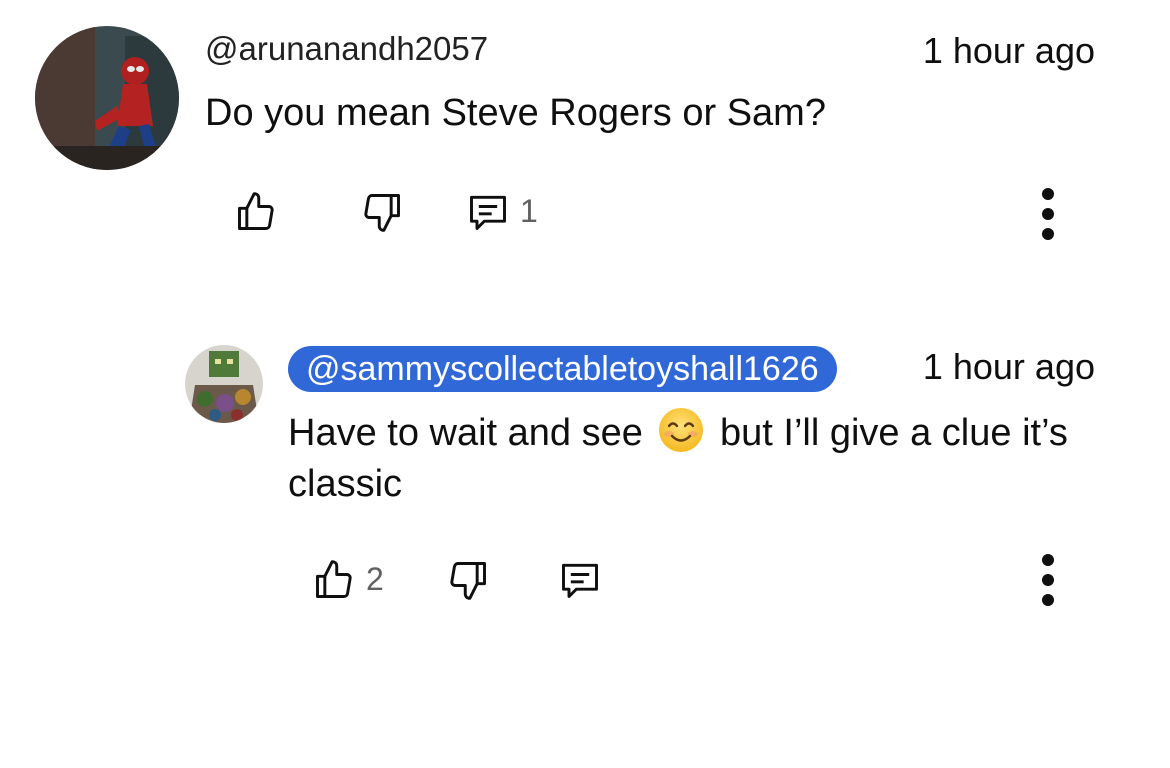 The image size is (1170, 768). Describe the element at coordinates (562, 369) in the screenshot. I see `reply-author: @sammyscollectabletoyshall1626` at that location.